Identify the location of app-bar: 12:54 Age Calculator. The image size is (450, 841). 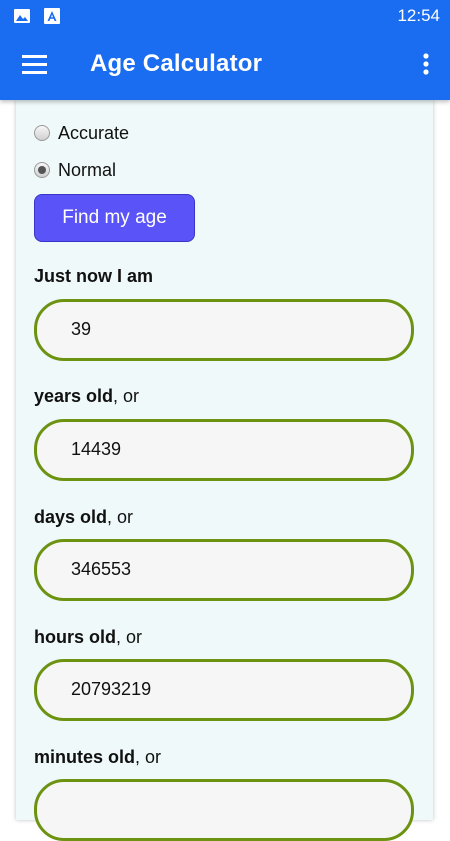
(225, 50).